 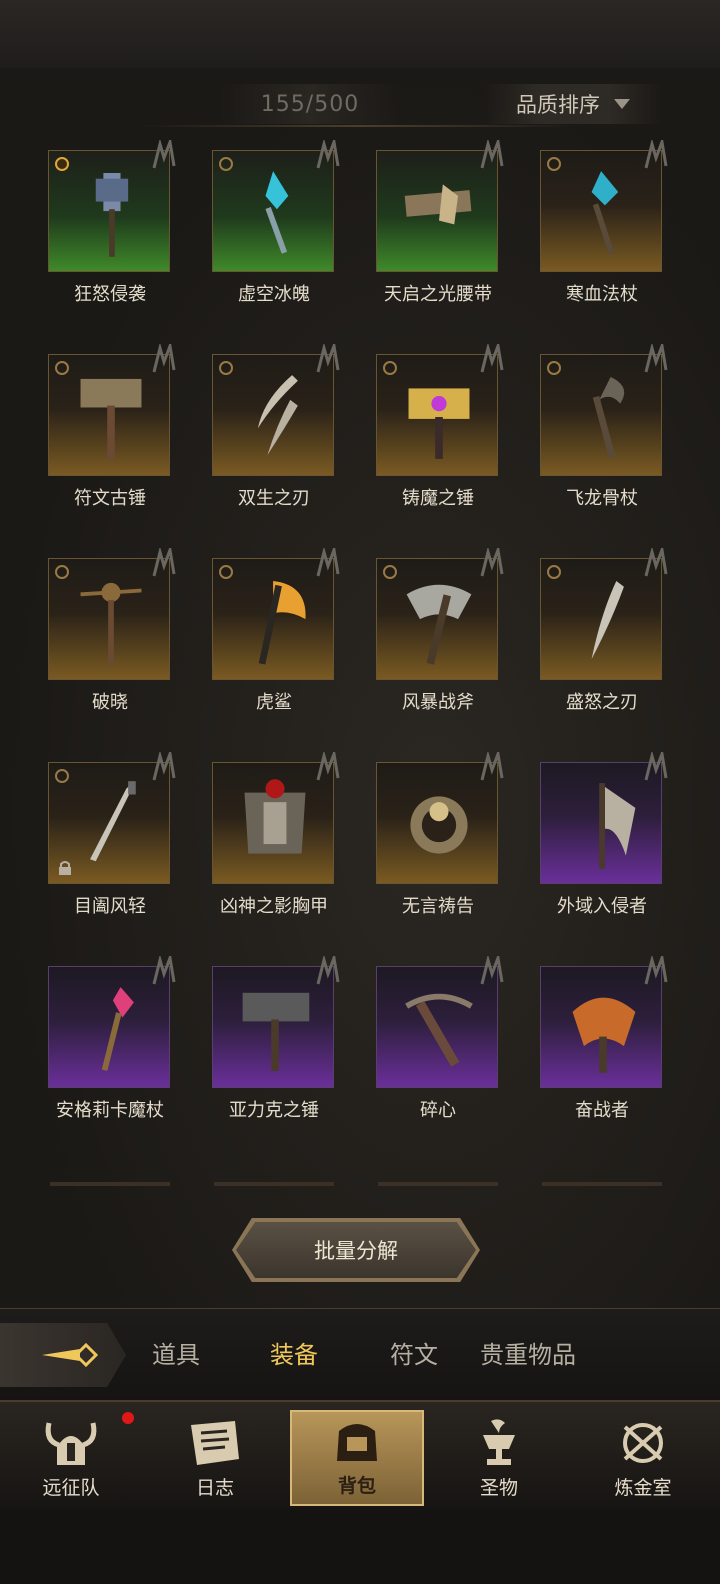 What do you see at coordinates (558, 105) in the screenshot?
I see `sort-label: 品质排序` at bounding box center [558, 105].